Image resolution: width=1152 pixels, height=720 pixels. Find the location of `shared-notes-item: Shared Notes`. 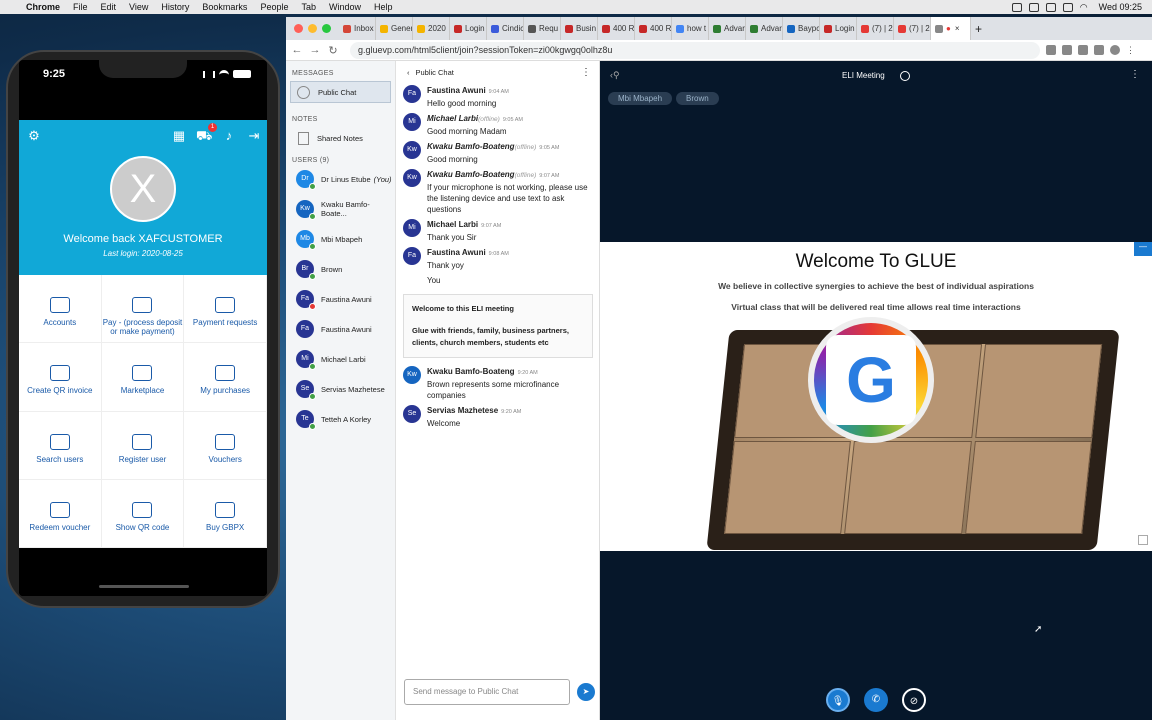

shared-notes-item: Shared Notes is located at coordinates (340, 138).